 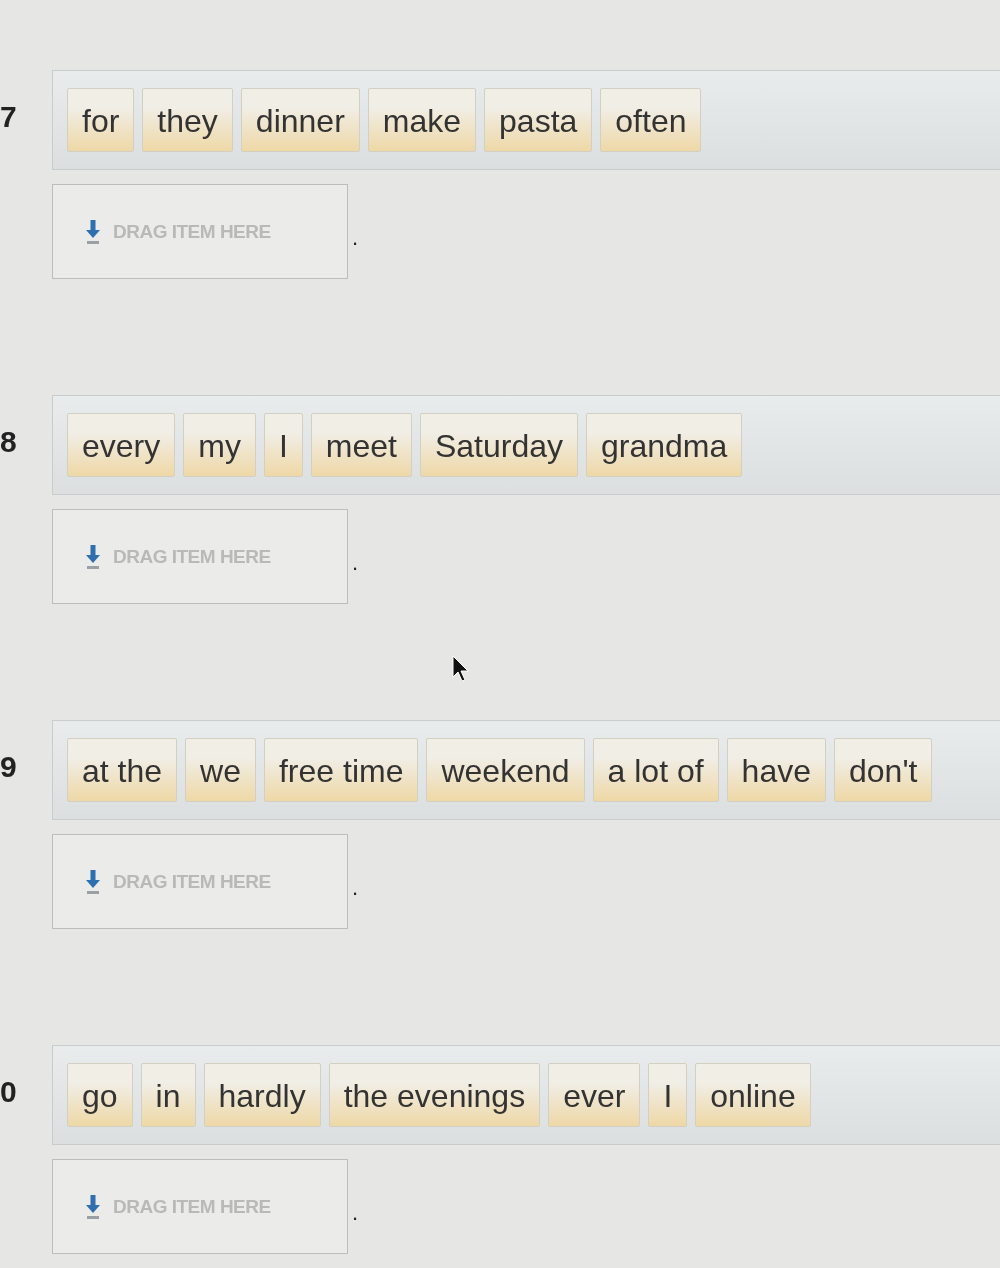 What do you see at coordinates (655, 770) in the screenshot?
I see `word-tile: a lot of` at bounding box center [655, 770].